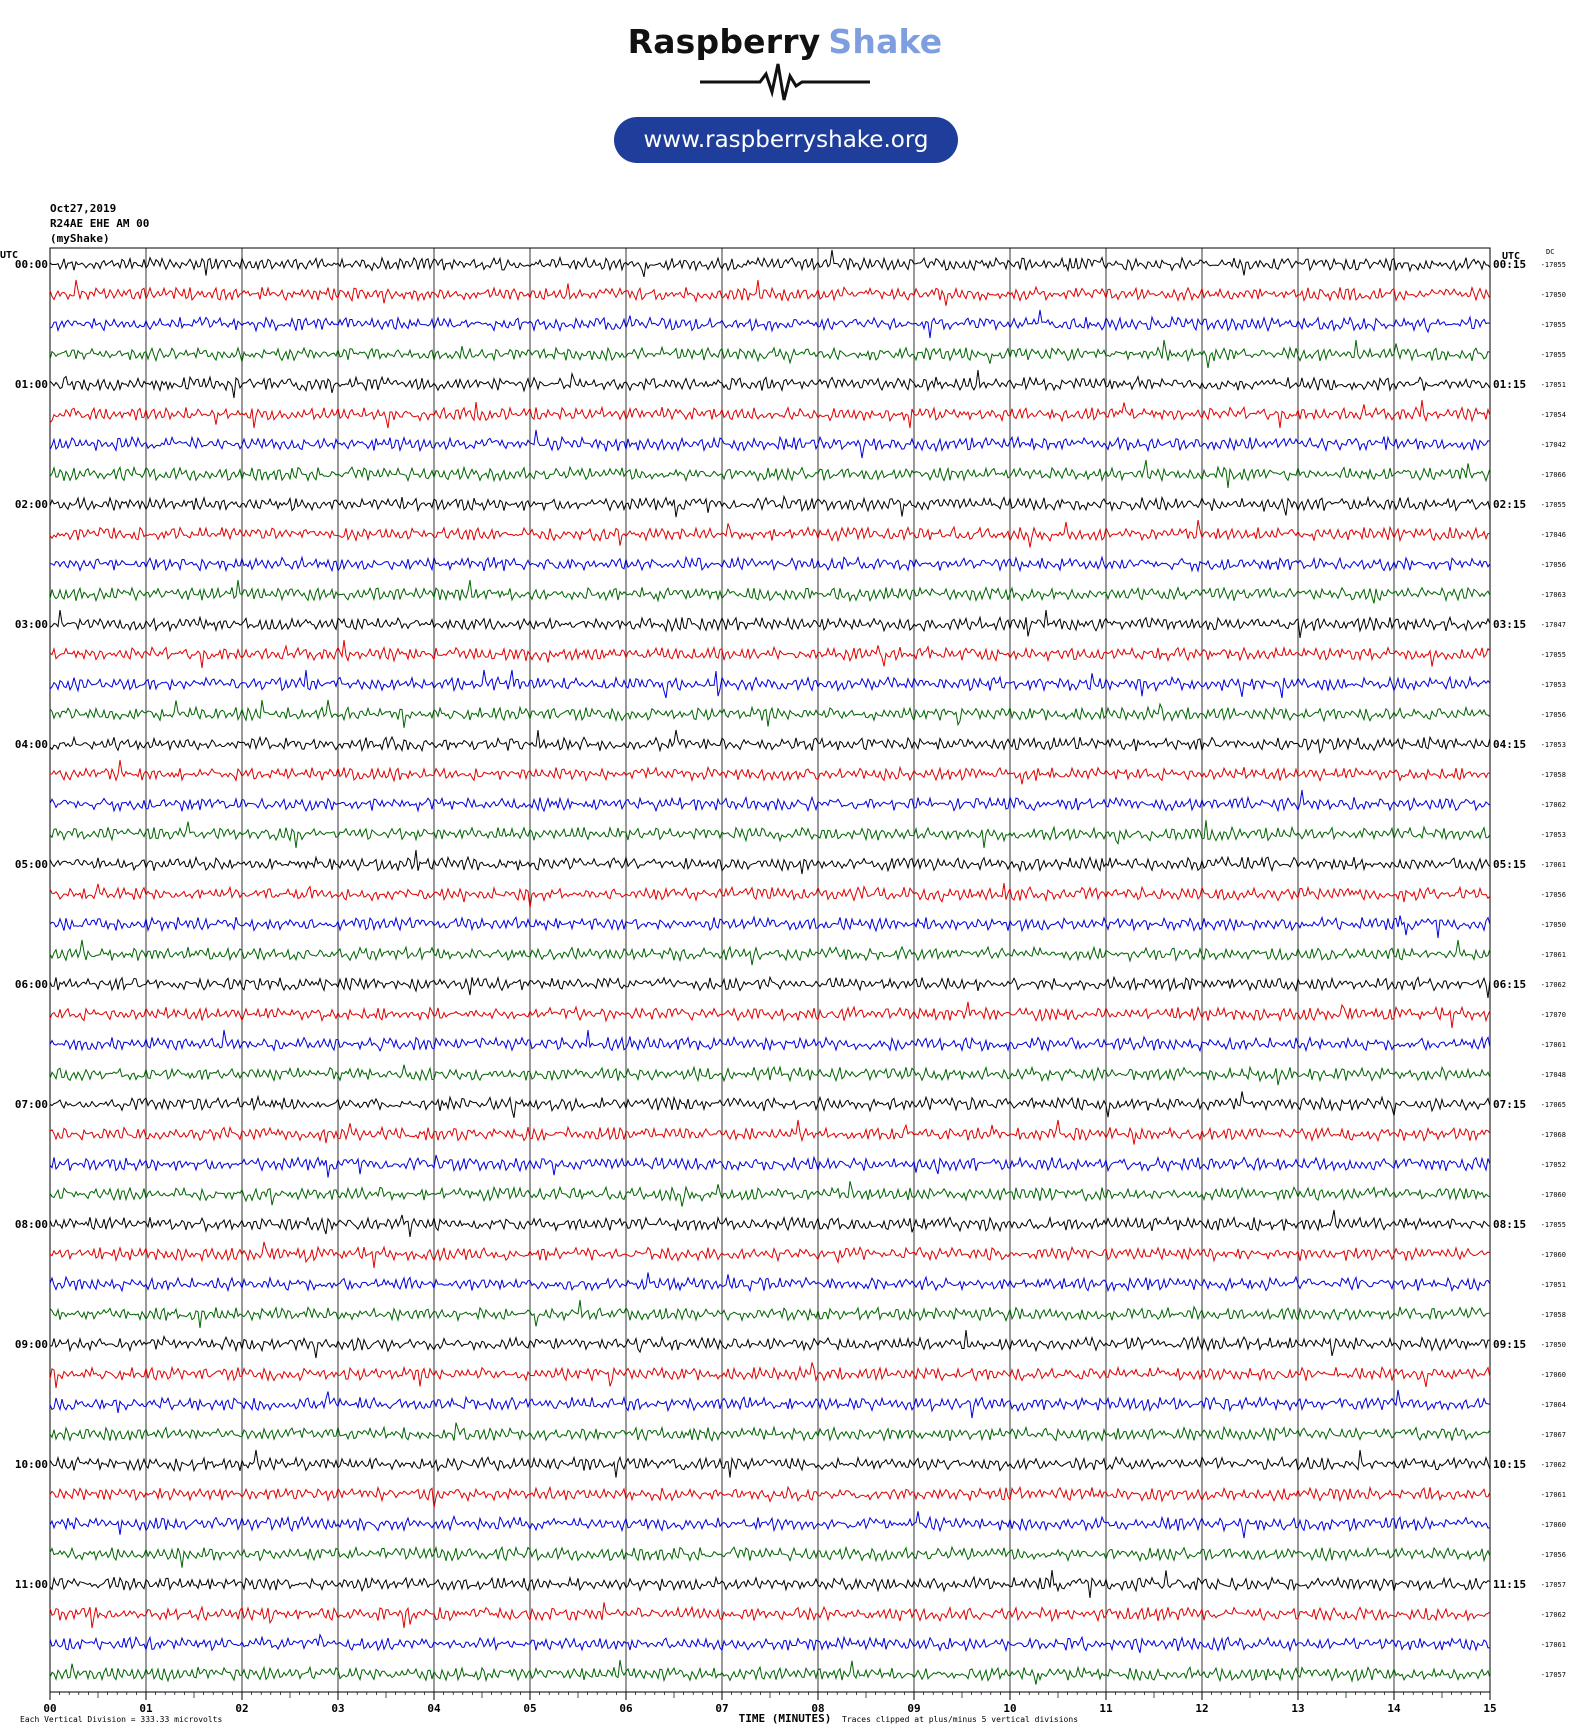  Describe the element at coordinates (31, 264) in the screenshot. I see `row-time-label-left: 00:00` at that location.